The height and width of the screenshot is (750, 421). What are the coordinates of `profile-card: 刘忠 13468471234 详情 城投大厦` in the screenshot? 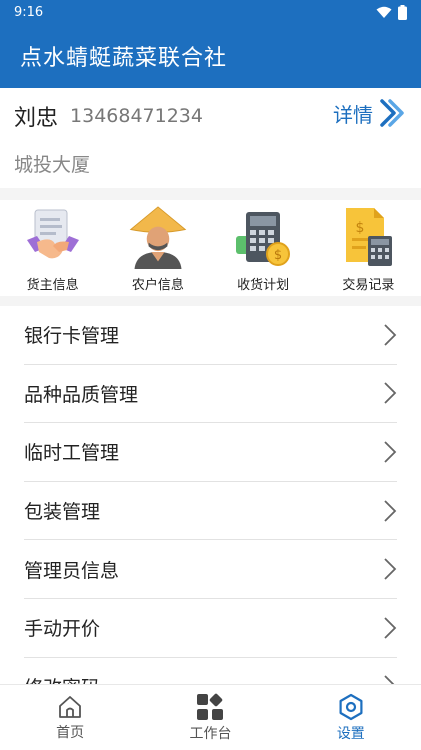 It's located at (210, 138).